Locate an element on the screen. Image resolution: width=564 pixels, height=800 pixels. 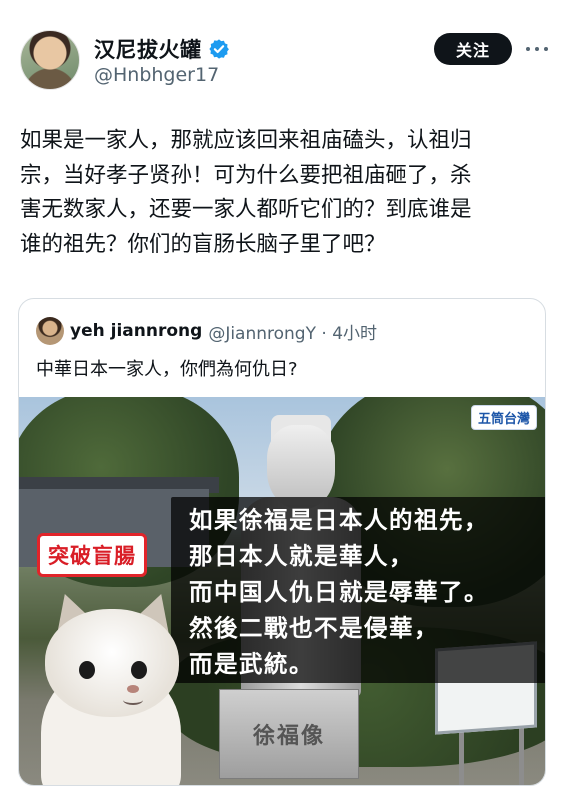
caption-line: 而中国人仇日就是辱華了。 is located at coordinates (339, 592).